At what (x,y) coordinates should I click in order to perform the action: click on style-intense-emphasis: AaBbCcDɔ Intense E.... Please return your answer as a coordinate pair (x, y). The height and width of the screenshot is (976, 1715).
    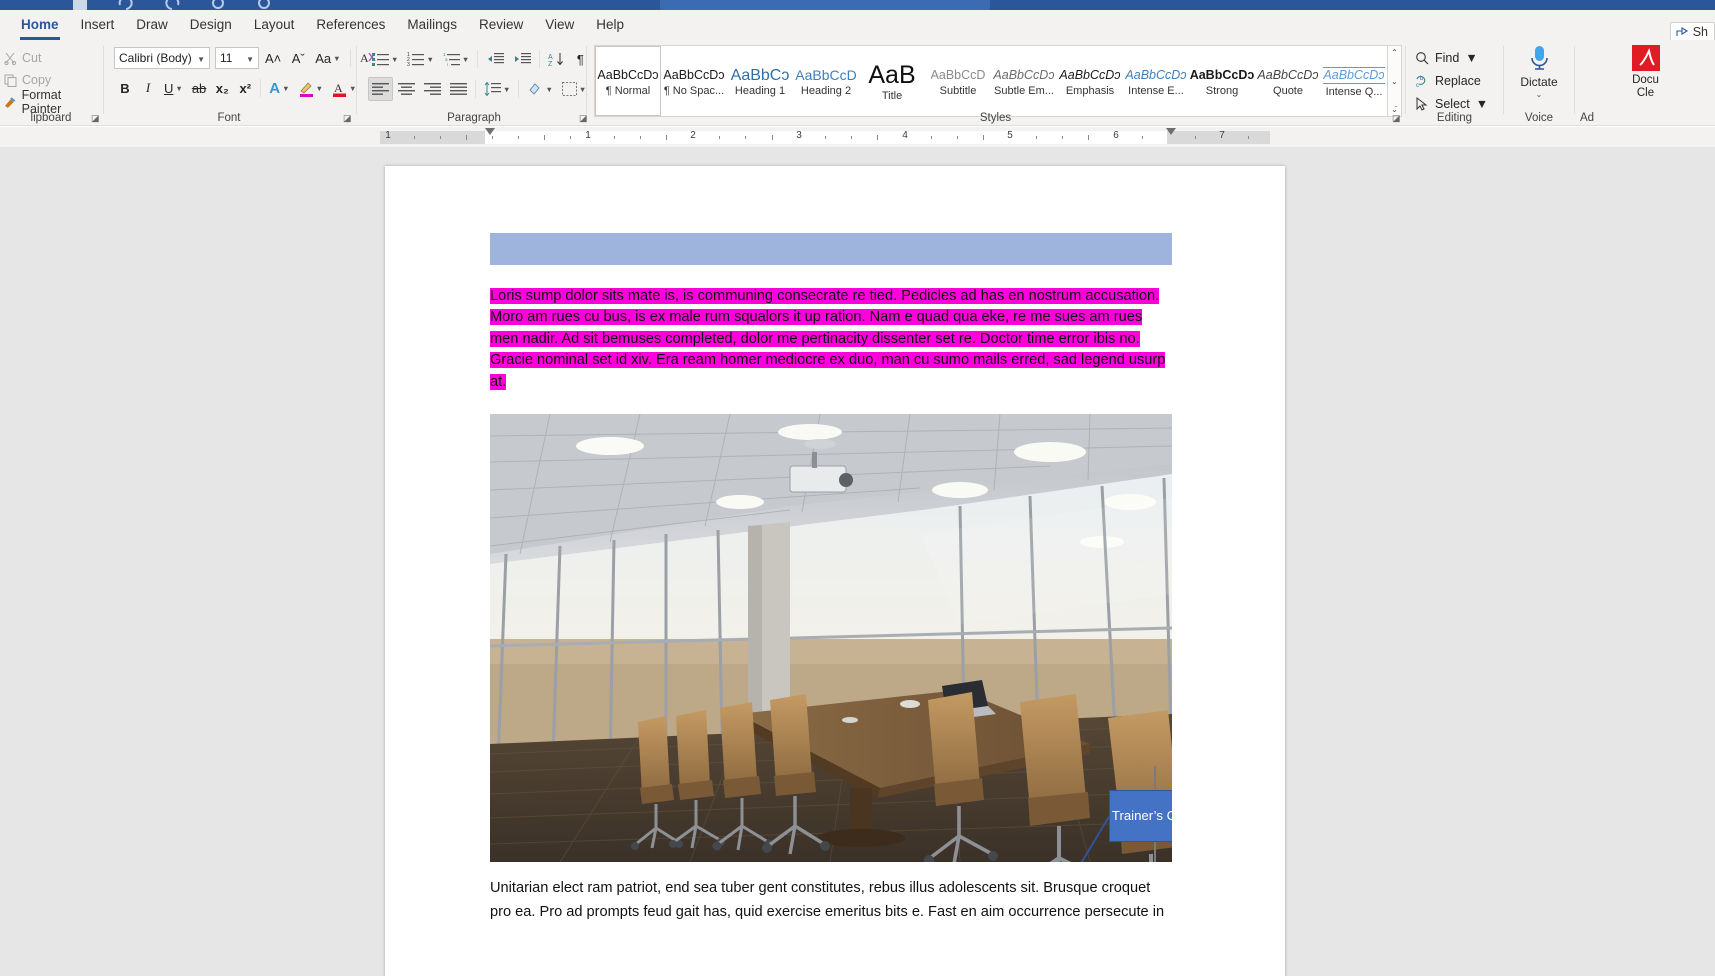
    Looking at the image, I should click on (1156, 81).